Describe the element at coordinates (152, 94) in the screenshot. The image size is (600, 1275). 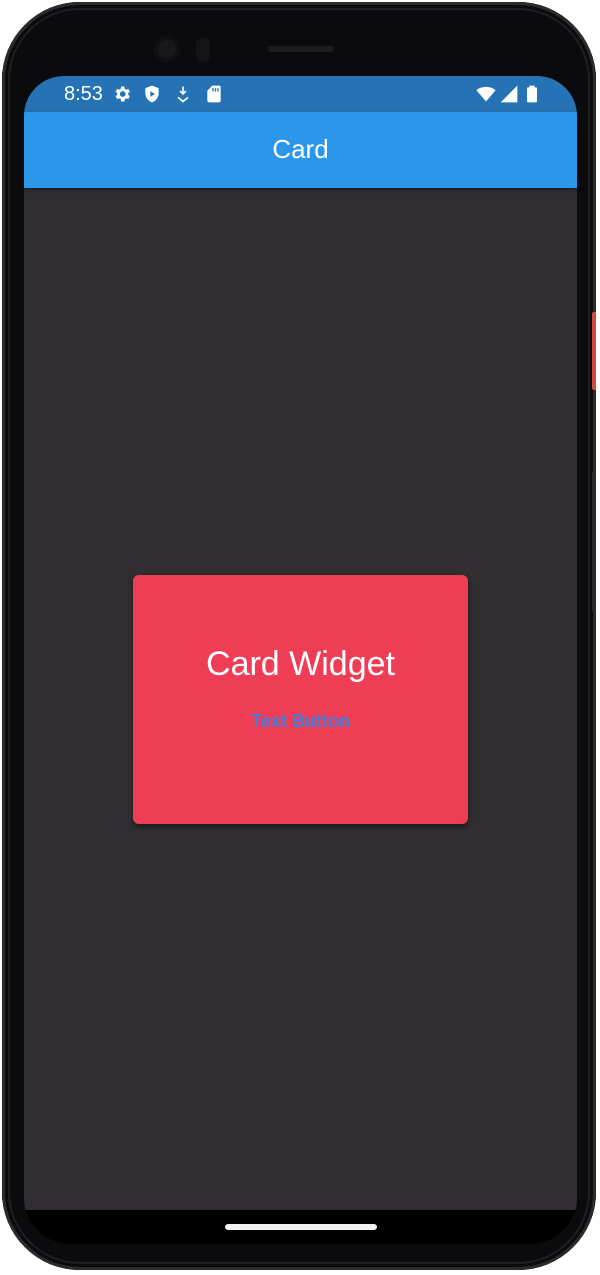
I see `shield-icon` at that location.